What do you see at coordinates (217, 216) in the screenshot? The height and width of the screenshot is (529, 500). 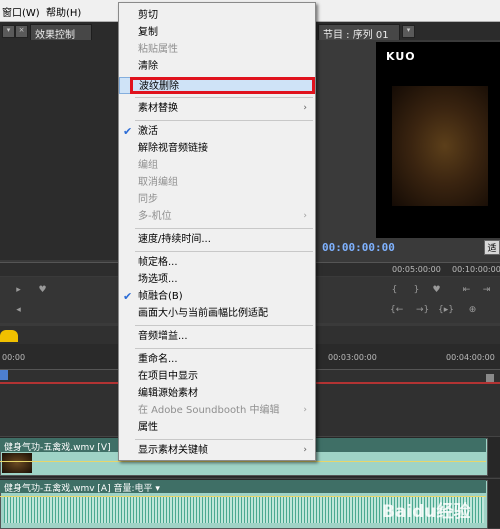 I see `menu-item-multi-camera: 多-机位 ›` at bounding box center [217, 216].